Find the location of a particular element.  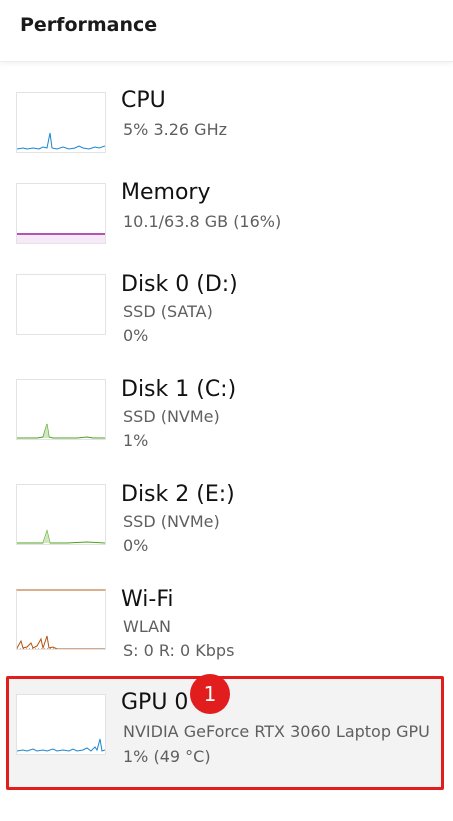

sidebar-item-value: S: 0 R: 0 Kbps is located at coordinates (179, 650).